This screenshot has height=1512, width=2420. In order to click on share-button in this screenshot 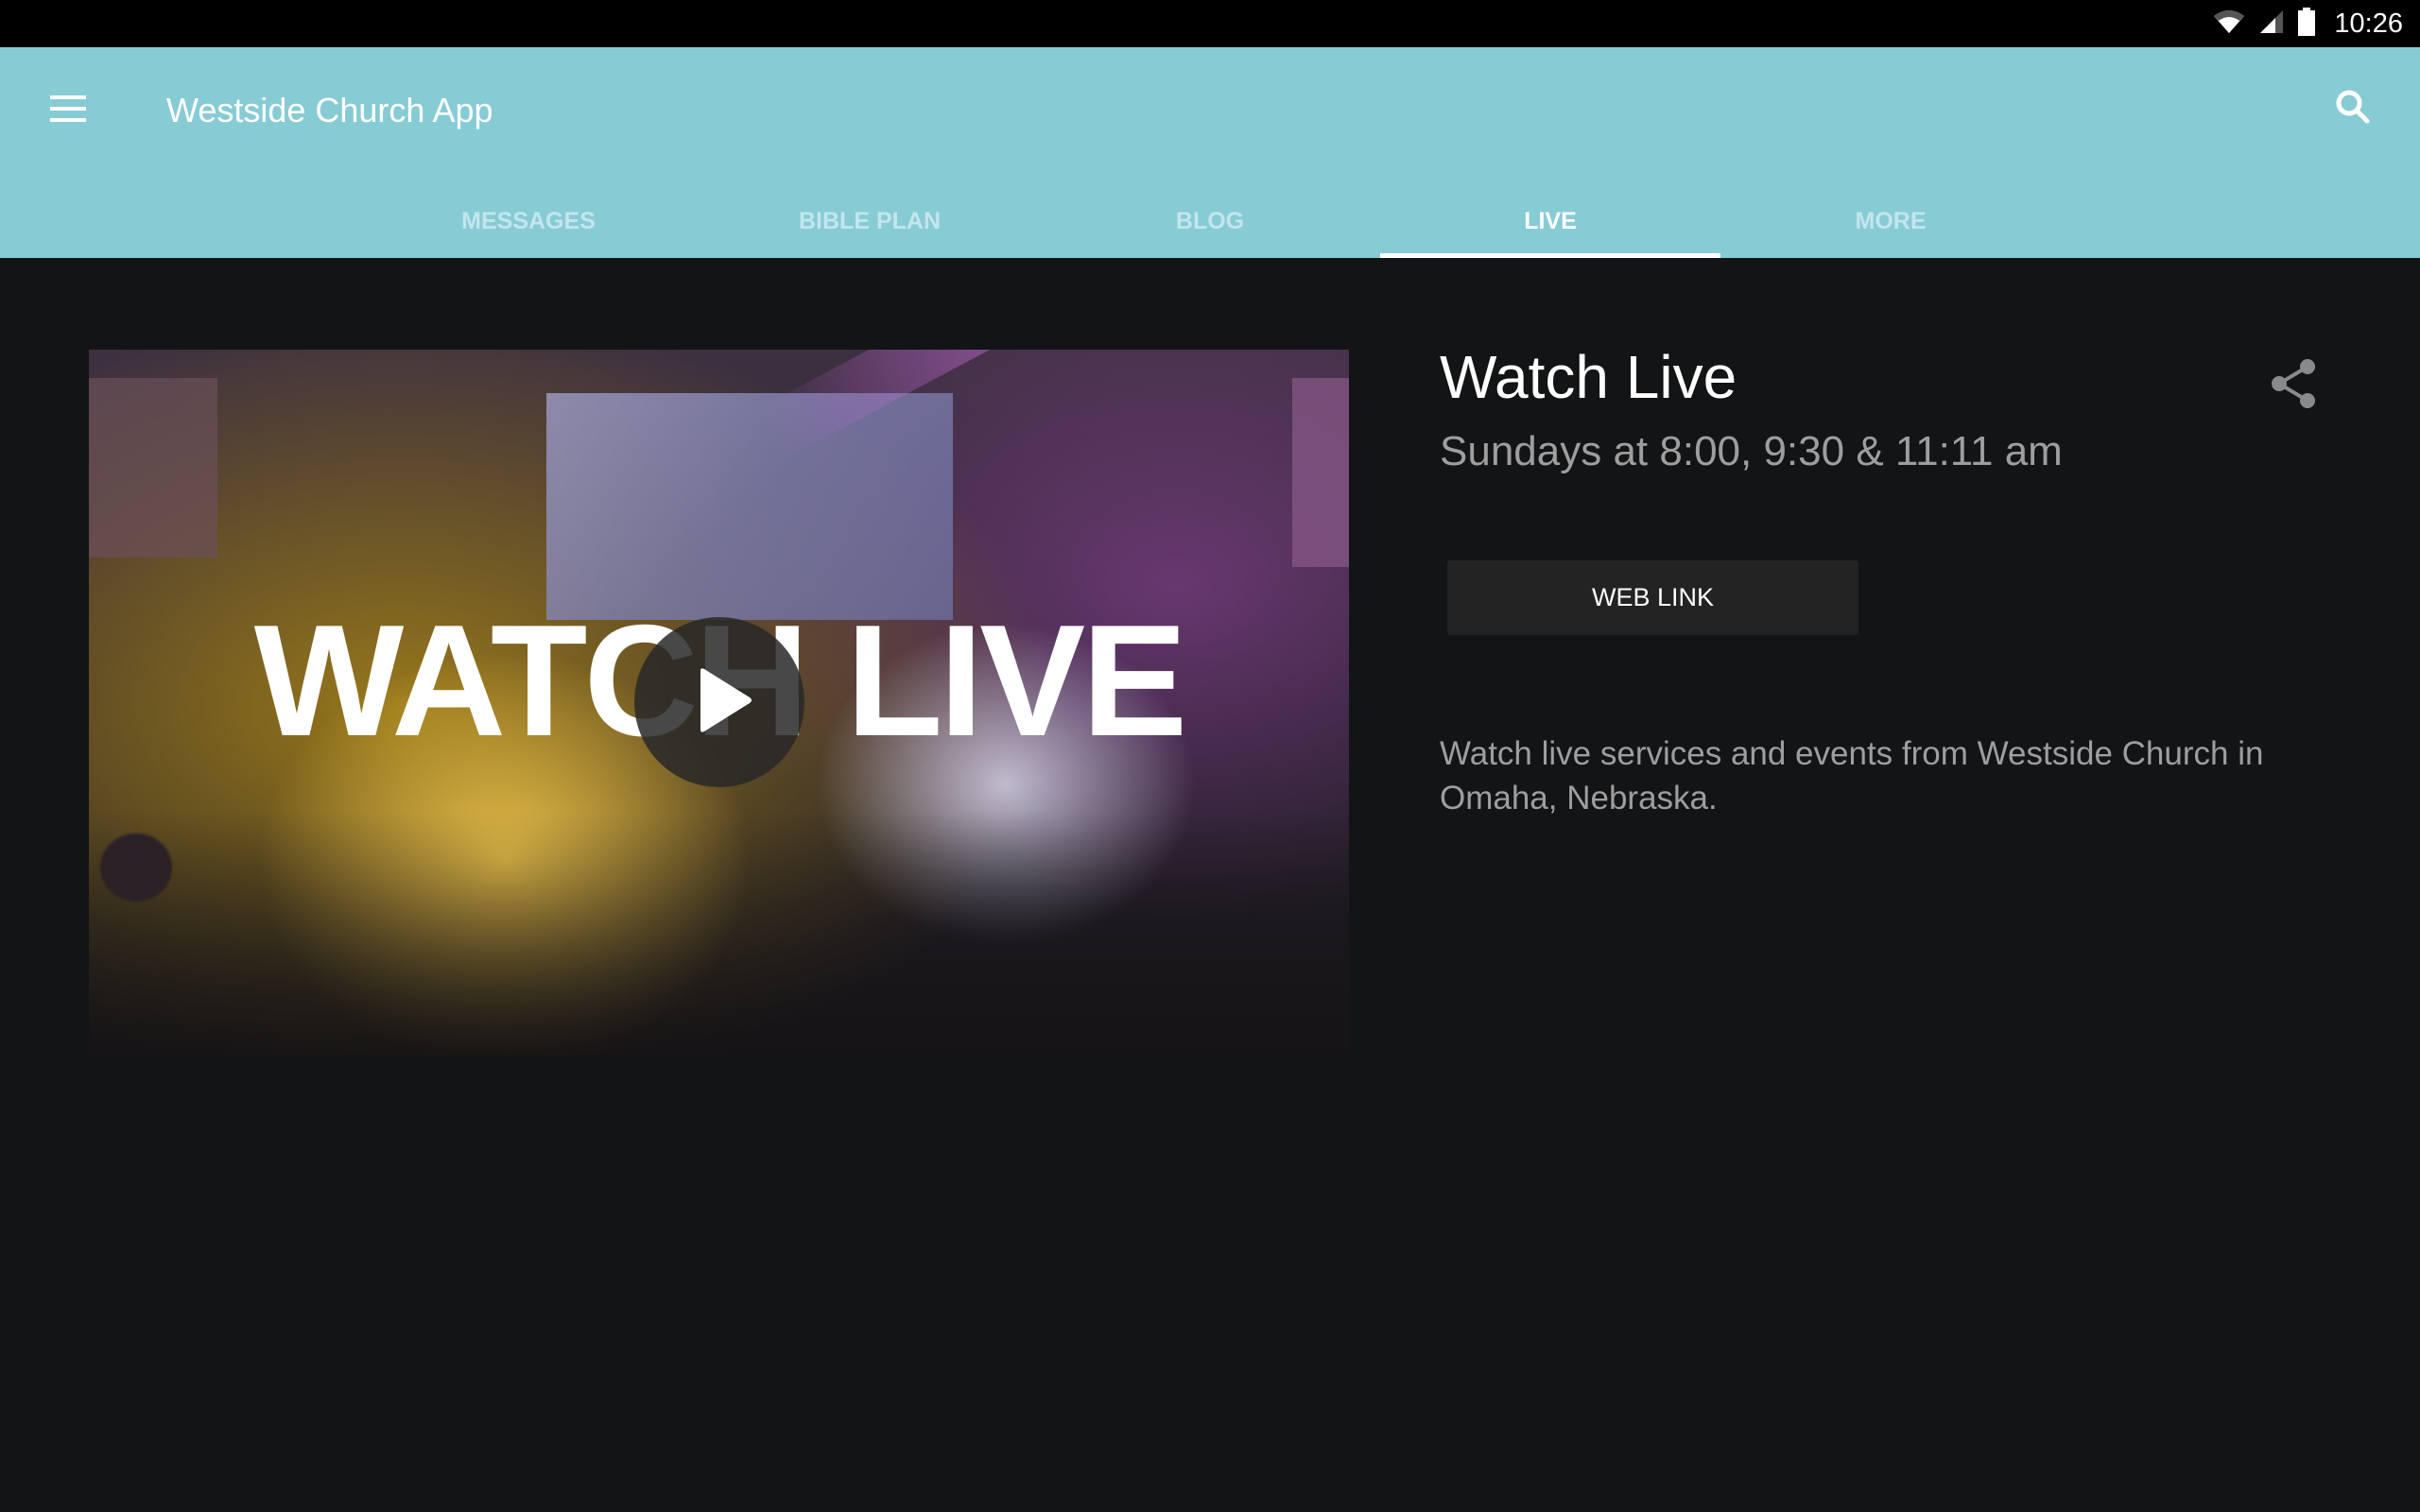, I will do `click(2294, 385)`.